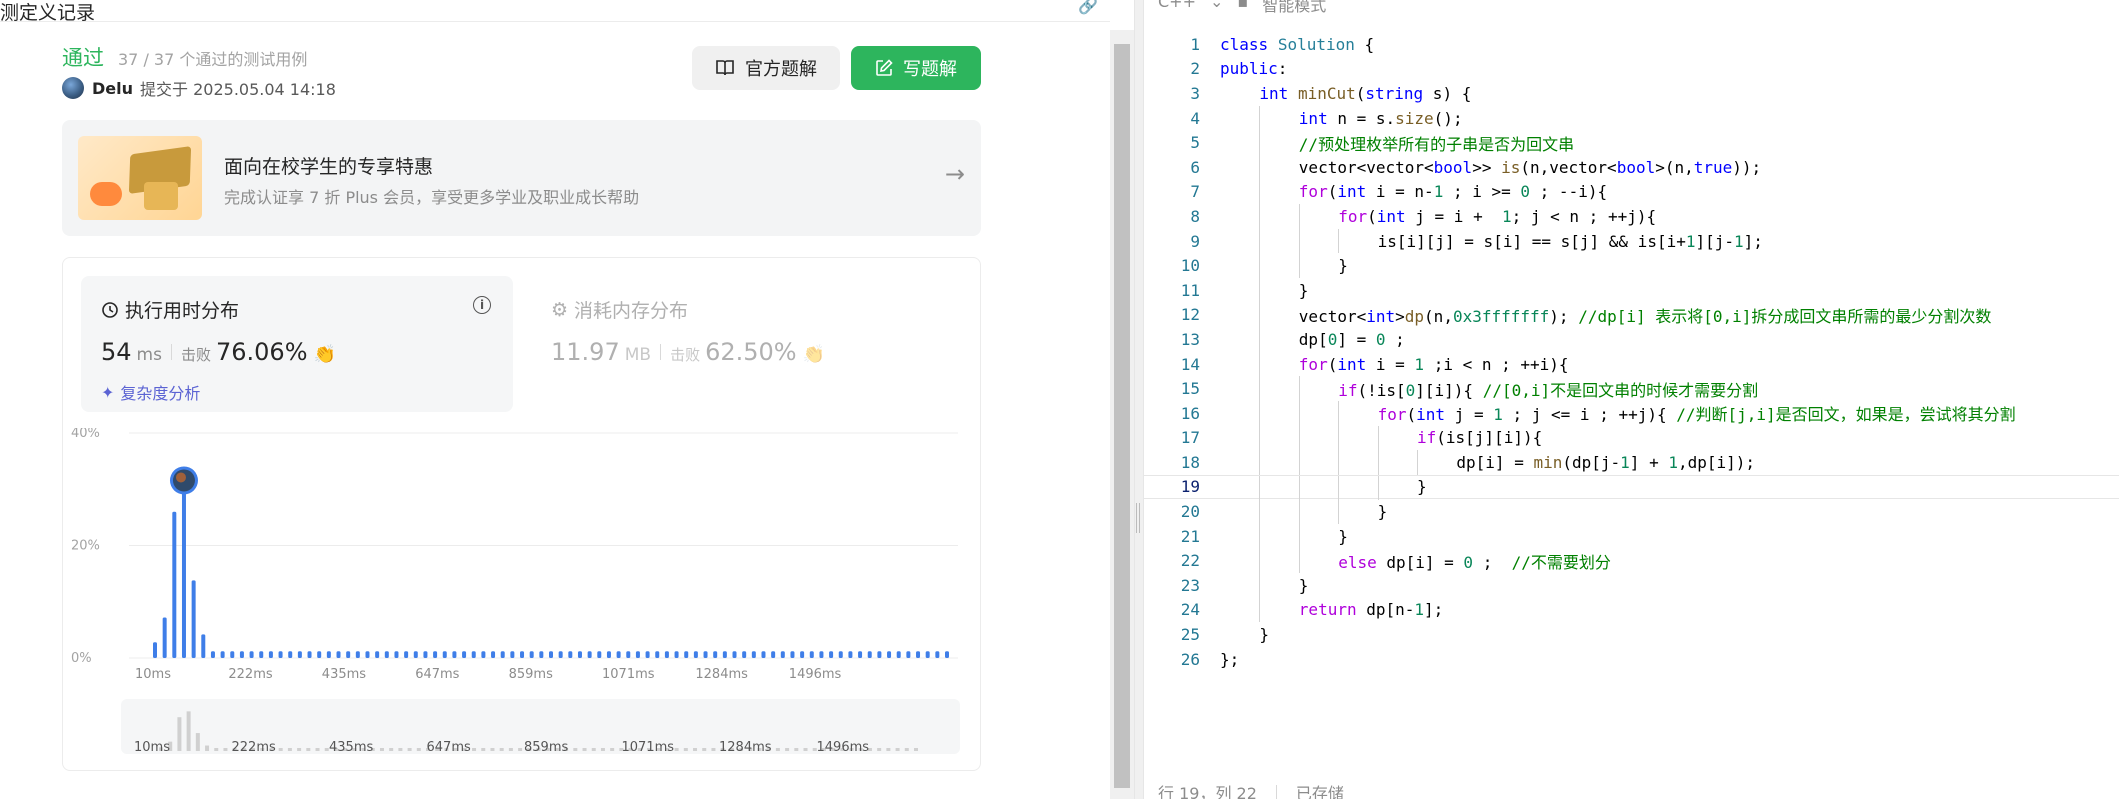 Image resolution: width=2119 pixels, height=799 pixels. What do you see at coordinates (1631, 69) in the screenshot?
I see `code-line: 2 public:` at bounding box center [1631, 69].